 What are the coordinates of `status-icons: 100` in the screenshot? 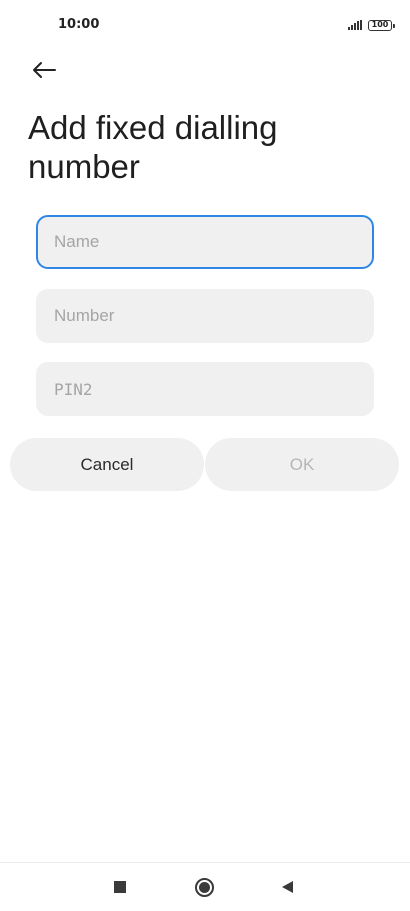 It's located at (371, 25).